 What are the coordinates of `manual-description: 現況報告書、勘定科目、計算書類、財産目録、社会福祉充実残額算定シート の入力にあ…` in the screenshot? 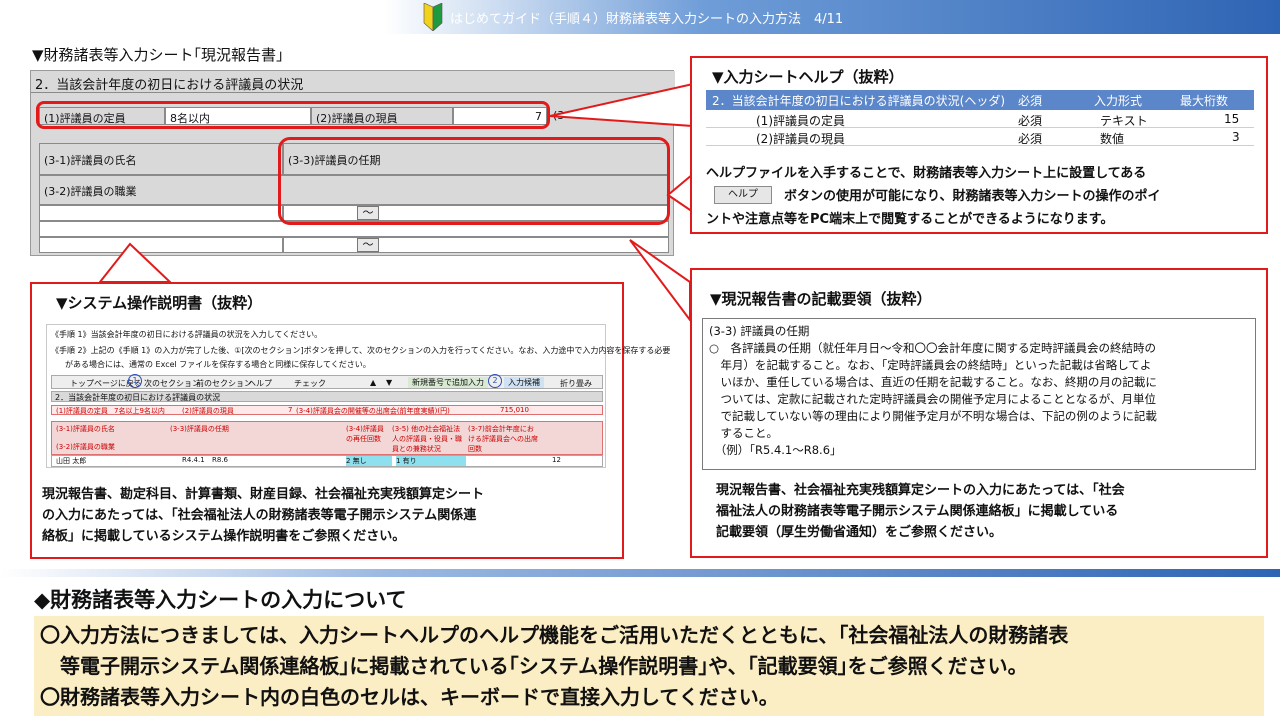 It's located at (263, 515).